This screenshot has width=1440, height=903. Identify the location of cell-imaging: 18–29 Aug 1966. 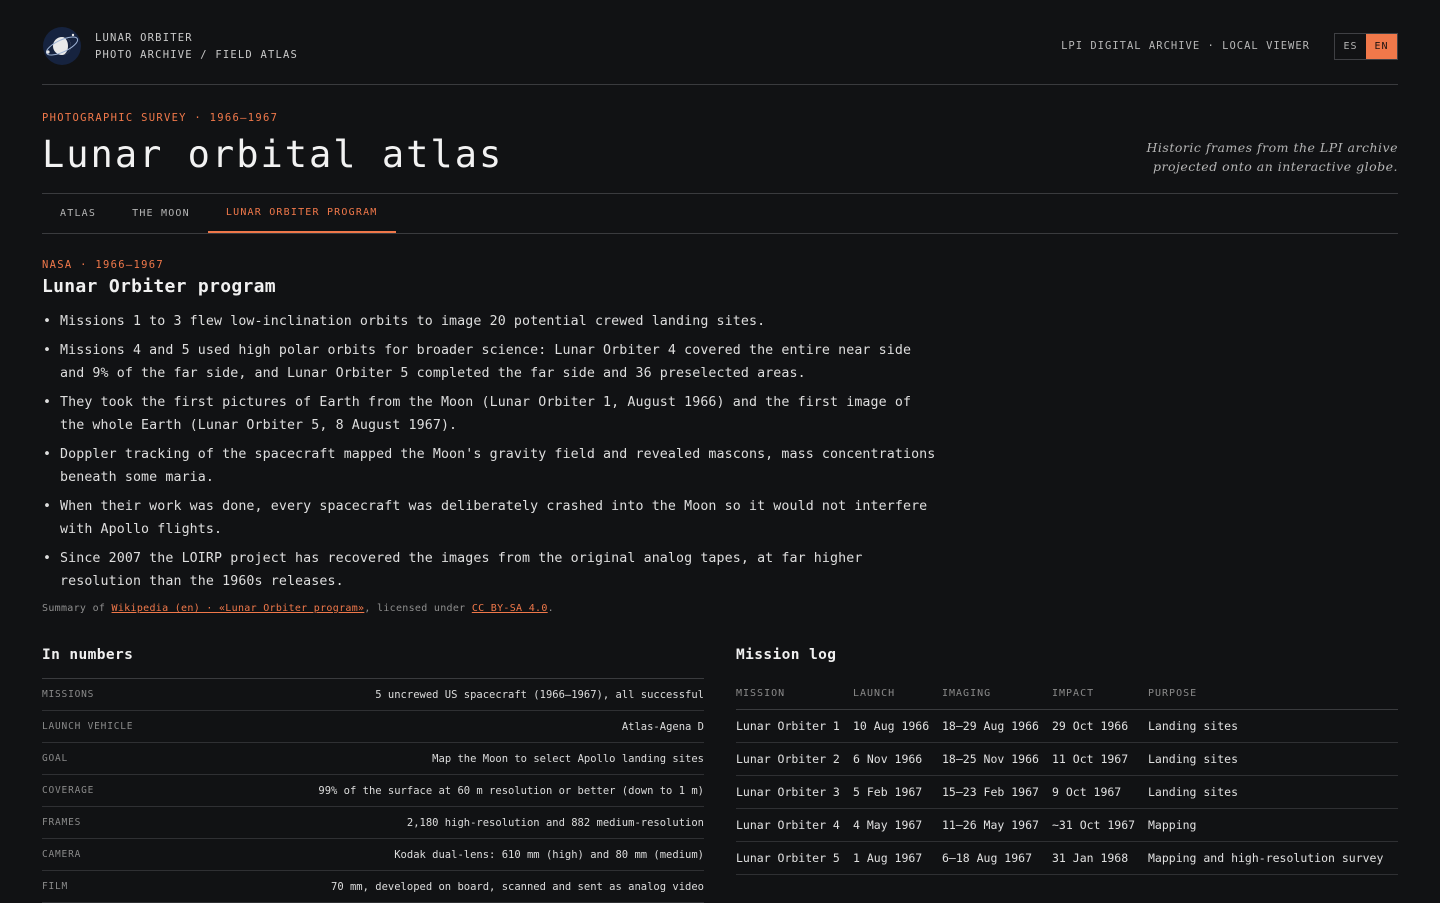
(997, 726).